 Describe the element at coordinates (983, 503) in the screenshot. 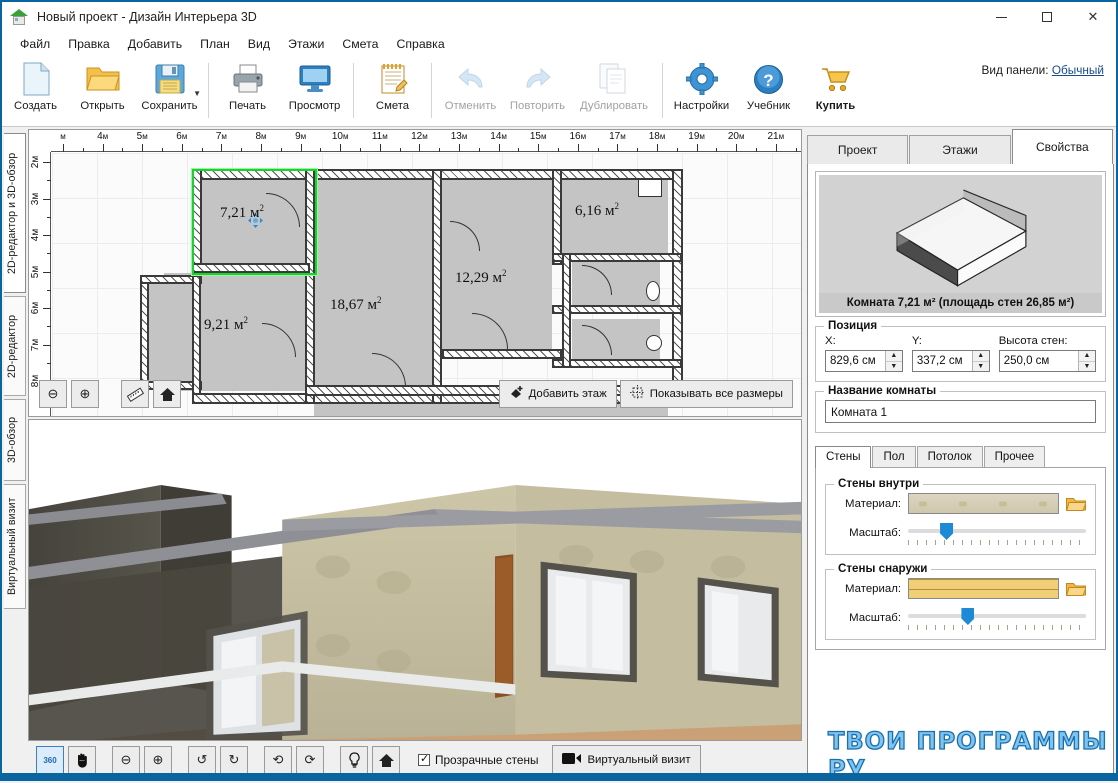

I see `walls-inside-material-swatch` at that location.